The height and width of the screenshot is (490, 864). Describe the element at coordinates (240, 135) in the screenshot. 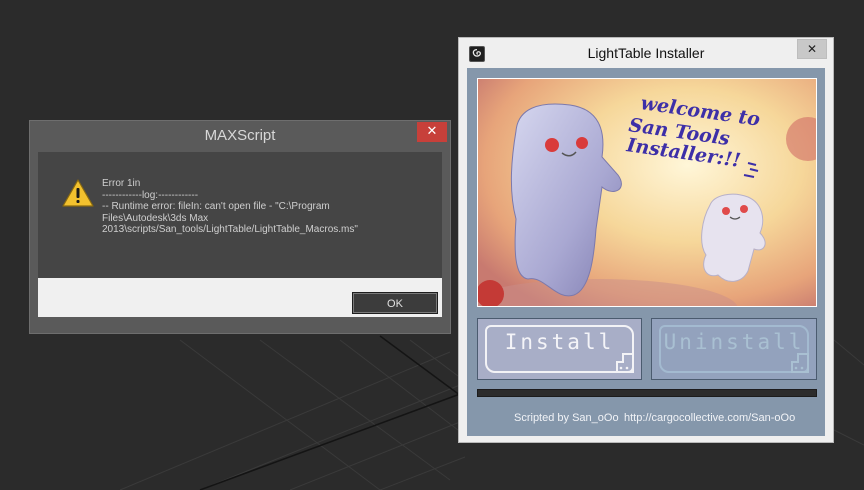

I see `maxscript-dialog-title: MAXScript` at that location.